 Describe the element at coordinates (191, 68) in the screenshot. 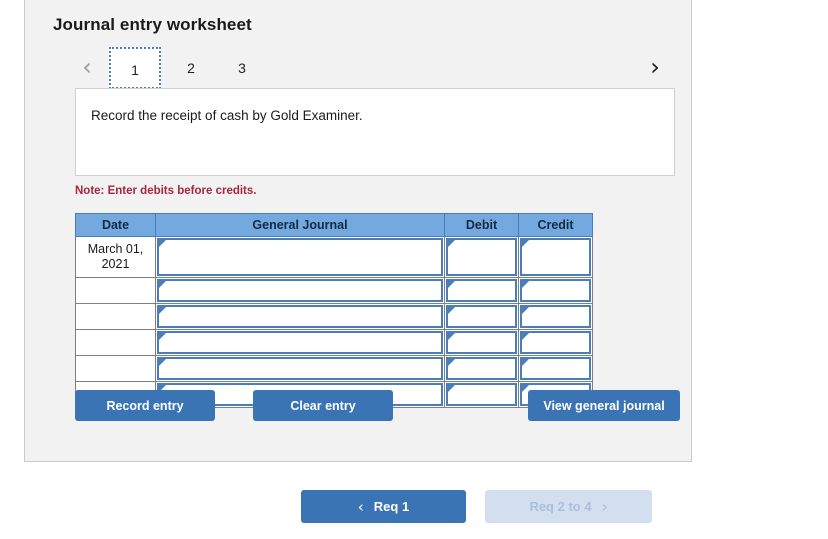

I see `tab-2: 2` at that location.